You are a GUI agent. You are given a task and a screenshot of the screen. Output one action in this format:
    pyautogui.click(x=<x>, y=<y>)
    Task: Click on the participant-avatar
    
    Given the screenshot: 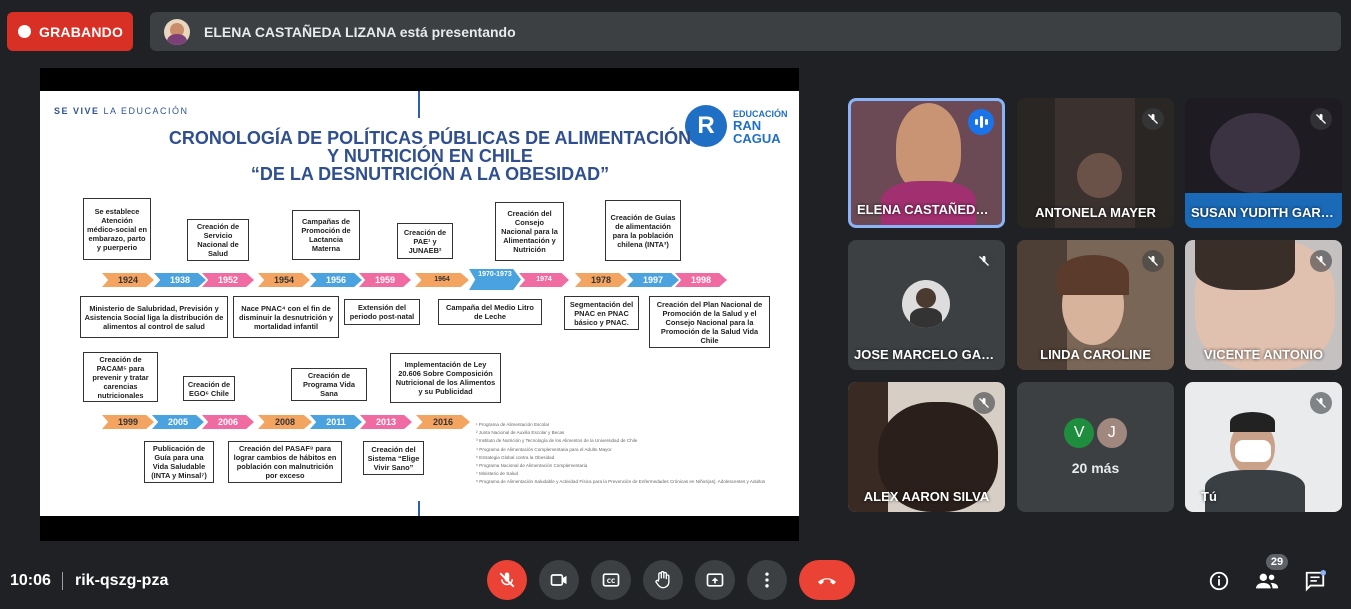 What is the action you would take?
    pyautogui.click(x=926, y=304)
    